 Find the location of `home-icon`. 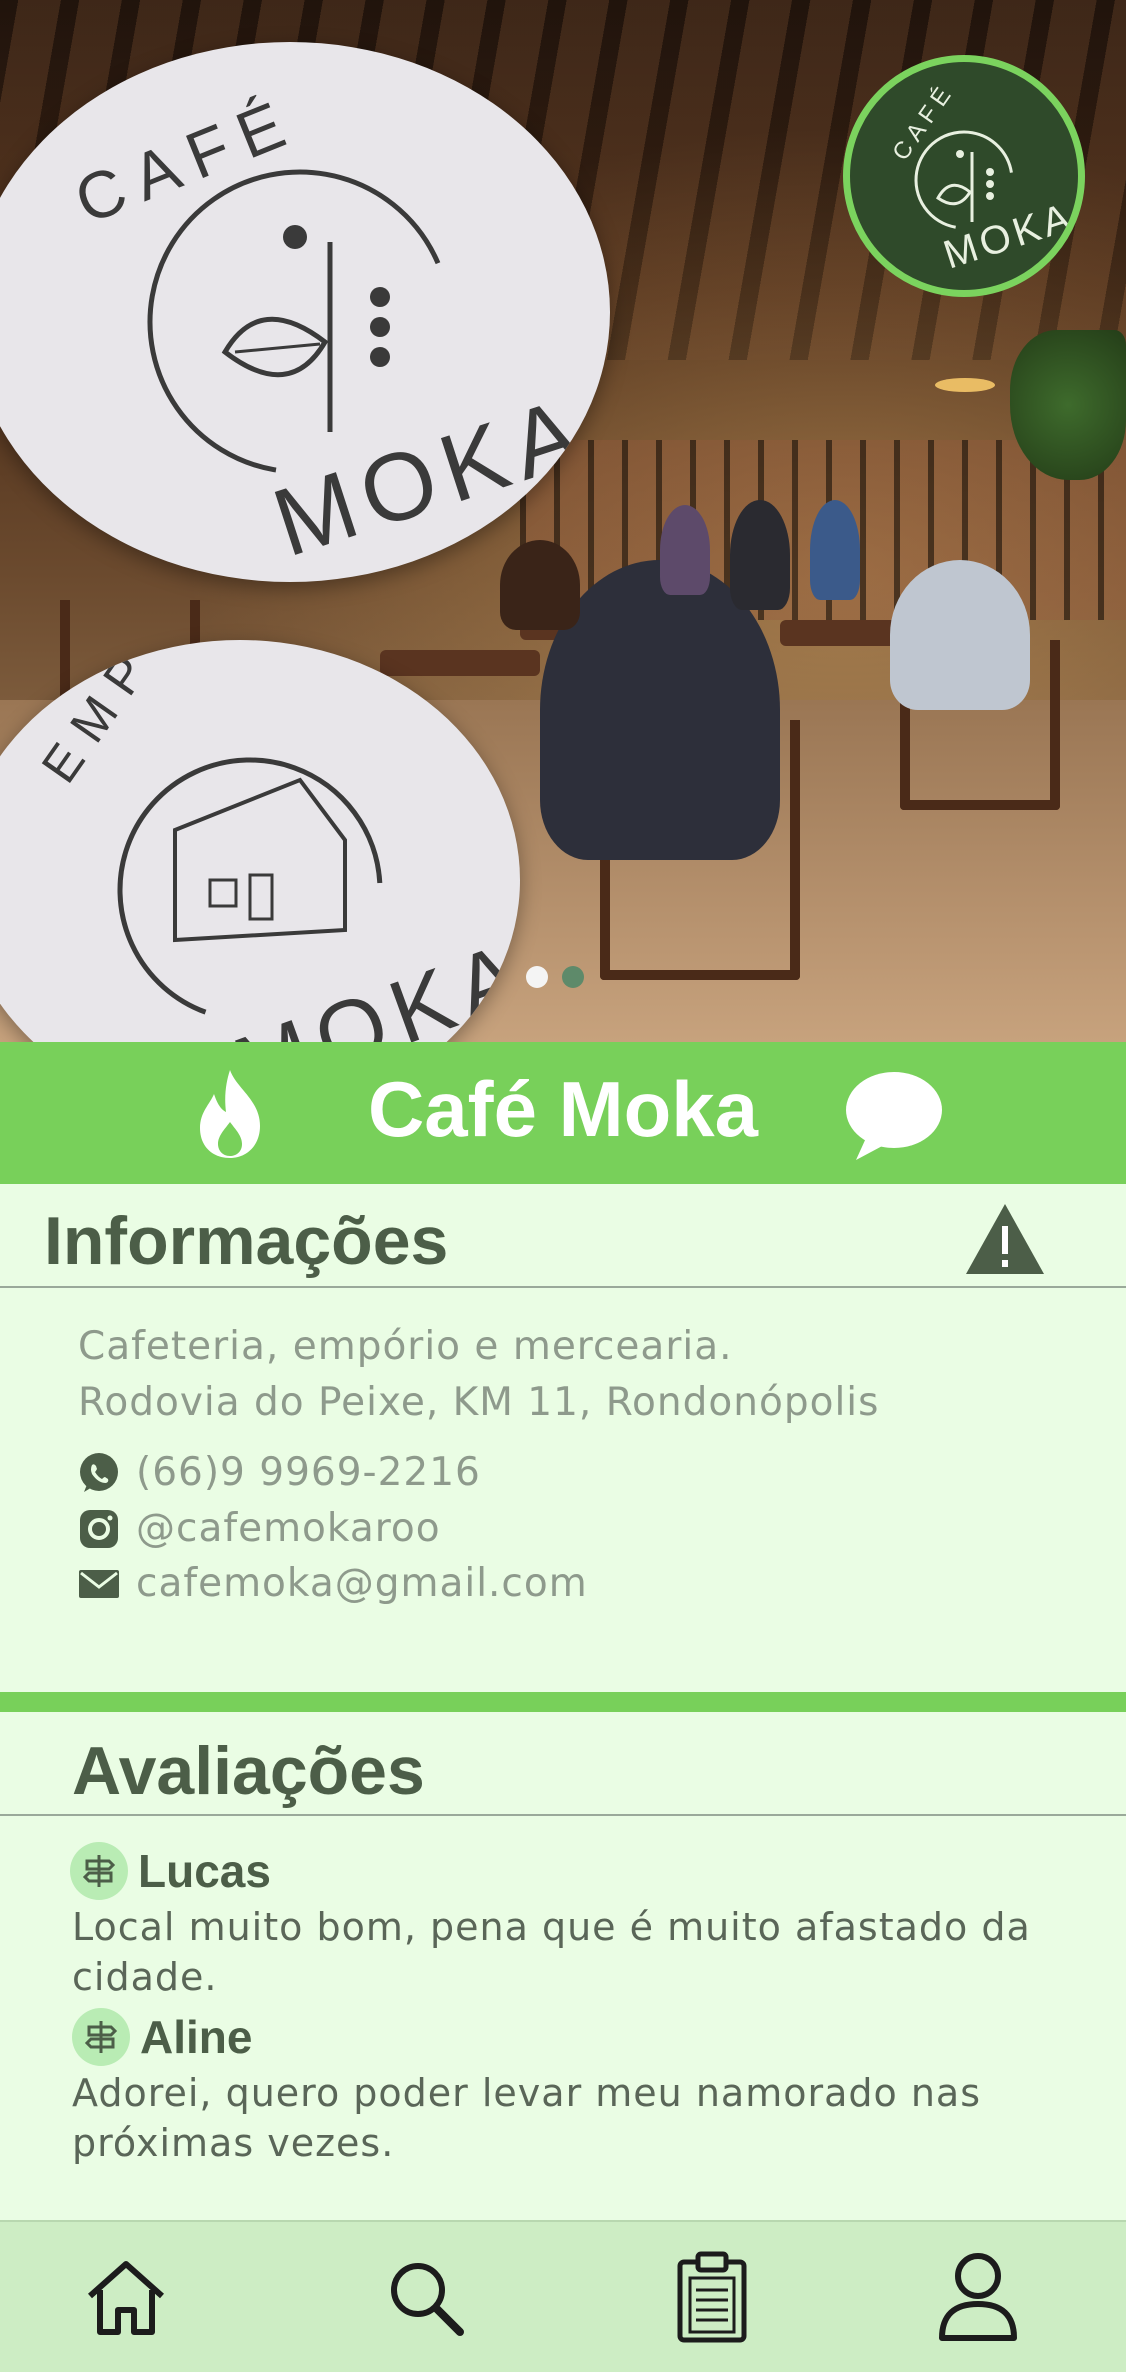

home-icon is located at coordinates (126, 2300).